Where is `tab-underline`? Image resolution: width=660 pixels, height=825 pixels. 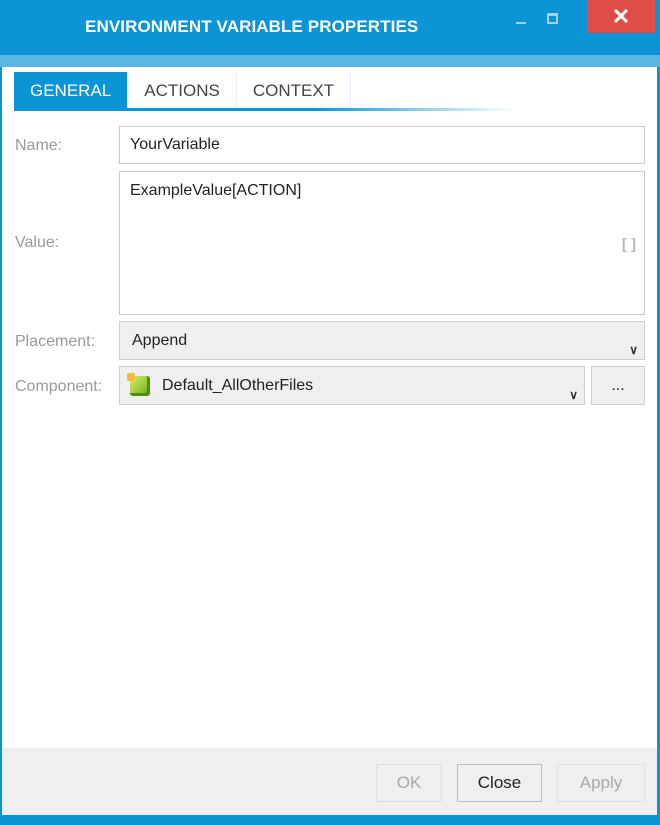
tab-underline is located at coordinates (264, 109).